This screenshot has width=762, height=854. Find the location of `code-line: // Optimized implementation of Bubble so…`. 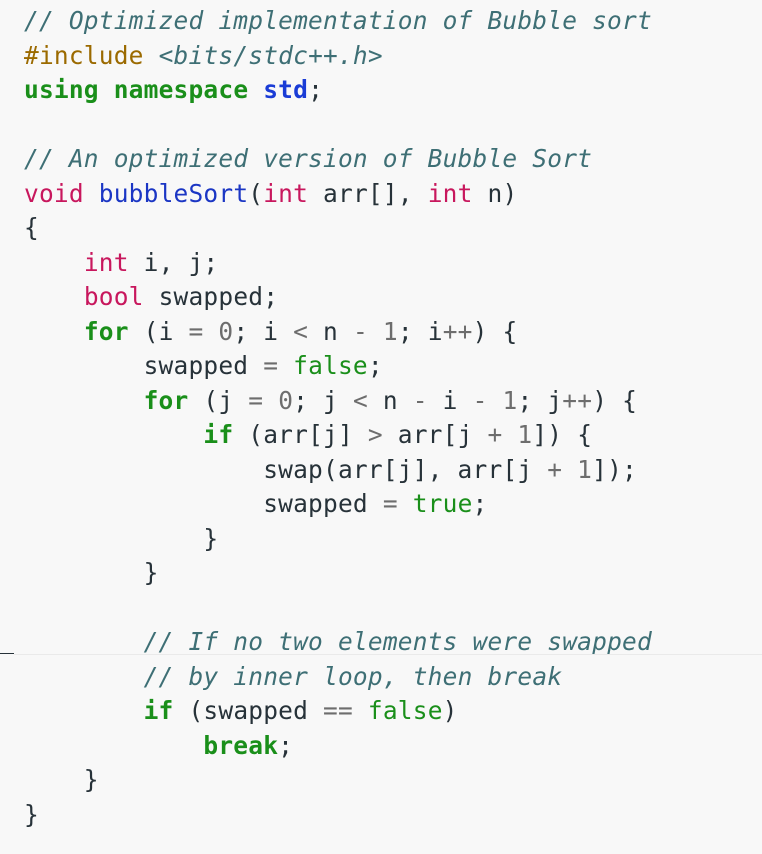

code-line: // Optimized implementation of Bubble so… is located at coordinates (393, 21).